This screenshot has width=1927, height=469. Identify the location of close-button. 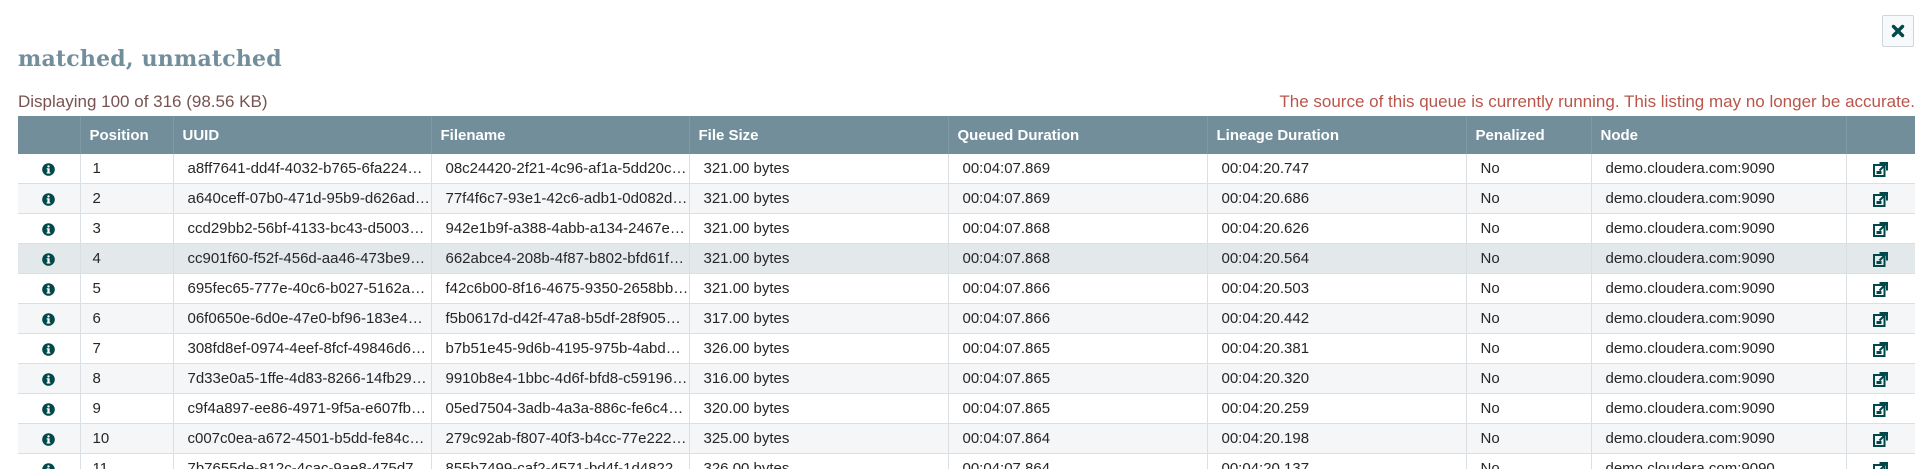
(1898, 31).